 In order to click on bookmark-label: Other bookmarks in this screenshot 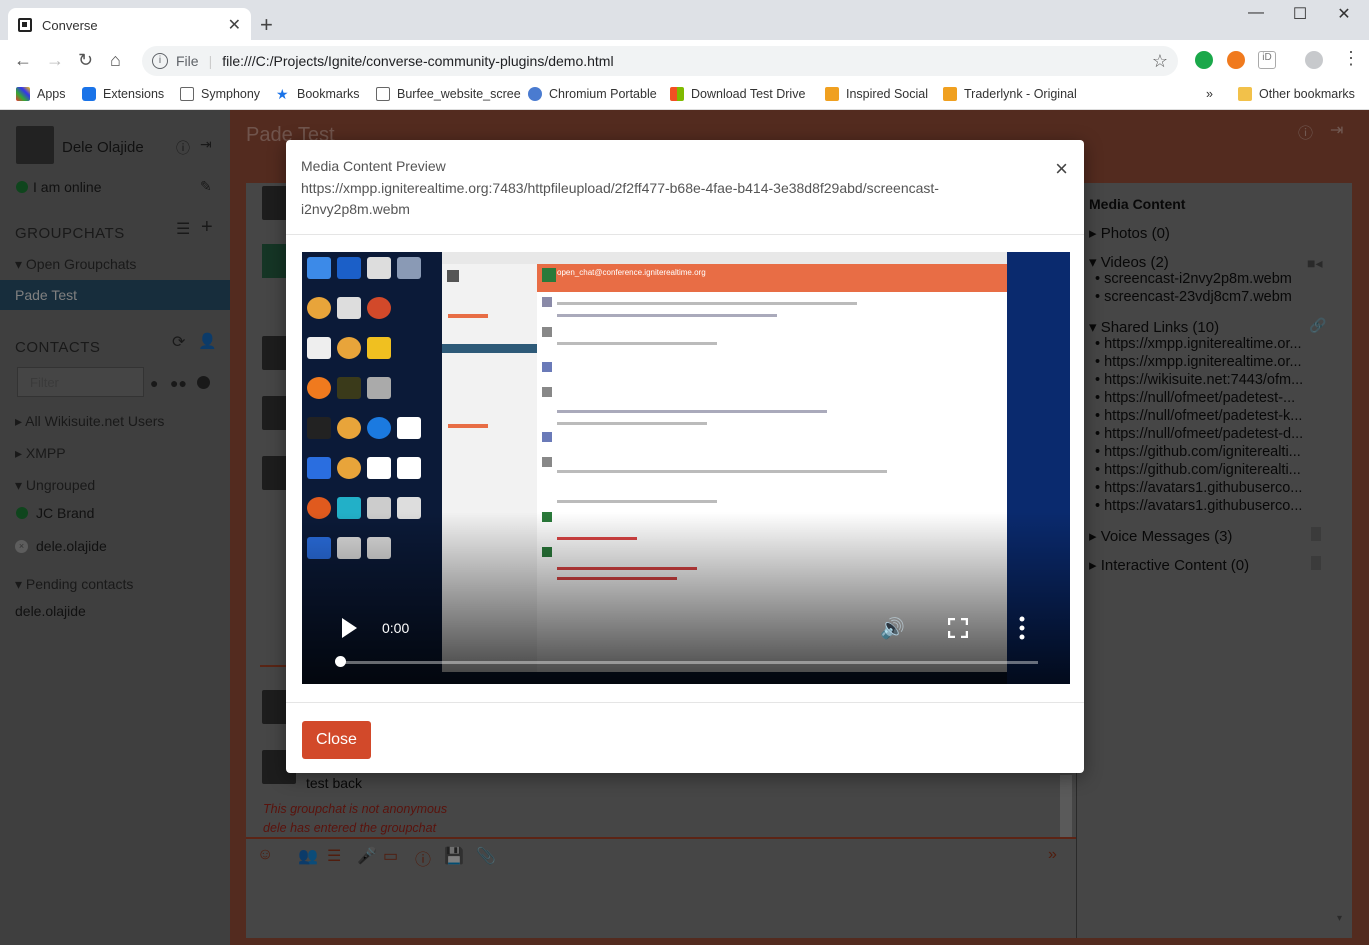, I will do `click(1307, 94)`.